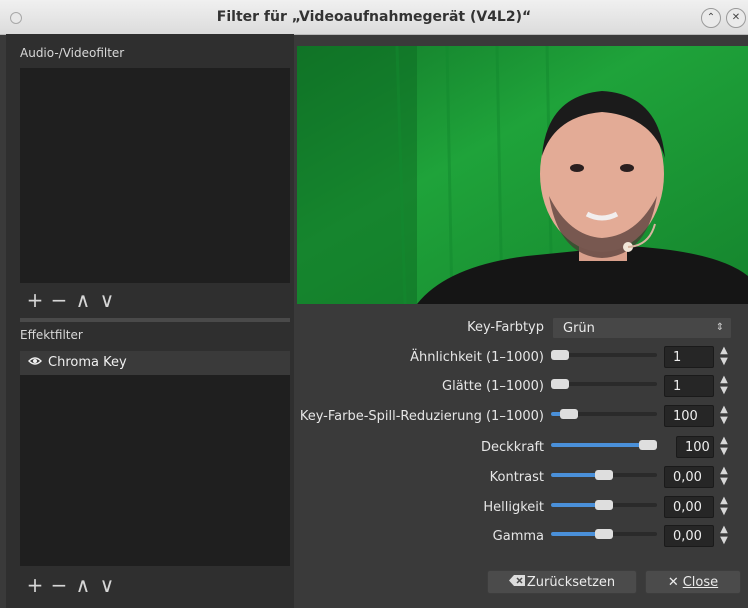 Image resolution: width=748 pixels, height=608 pixels. What do you see at coordinates (83, 300) in the screenshot?
I see `move-up-button: ∧` at bounding box center [83, 300].